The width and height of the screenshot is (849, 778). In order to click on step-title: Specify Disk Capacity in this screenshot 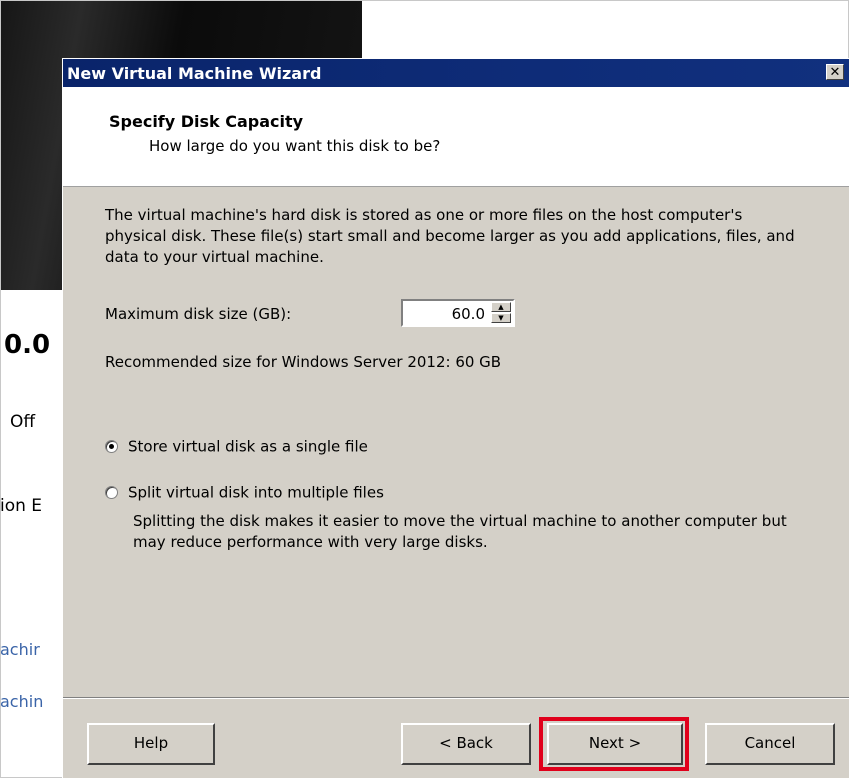, I will do `click(206, 121)`.